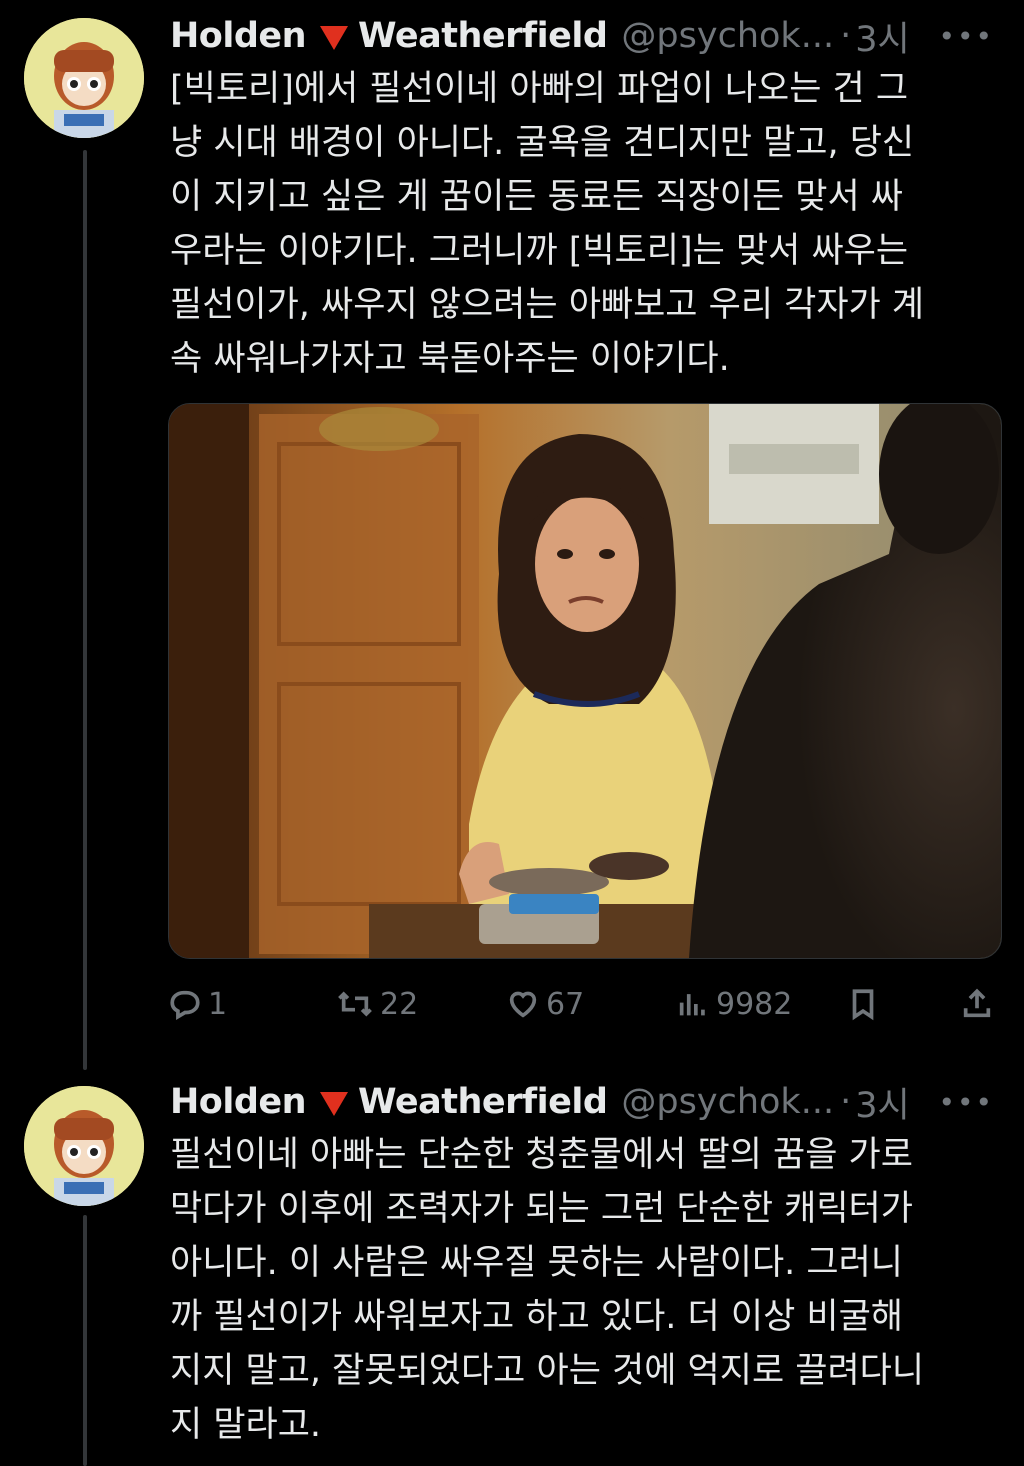 The width and height of the screenshot is (1024, 1466). I want to click on reply-button: 1, so click(197, 1004).